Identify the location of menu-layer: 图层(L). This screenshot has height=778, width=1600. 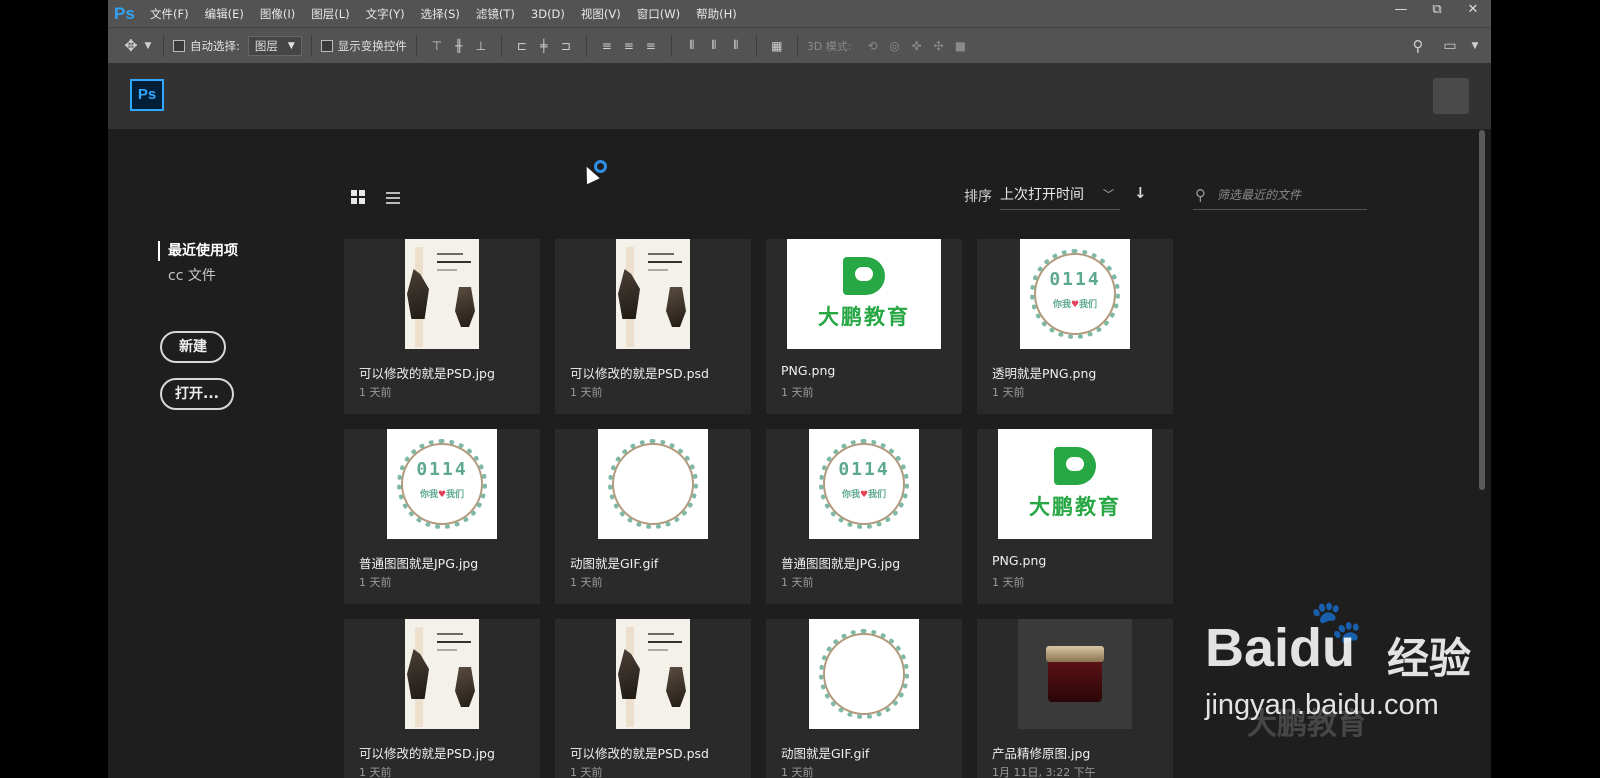
(330, 14).